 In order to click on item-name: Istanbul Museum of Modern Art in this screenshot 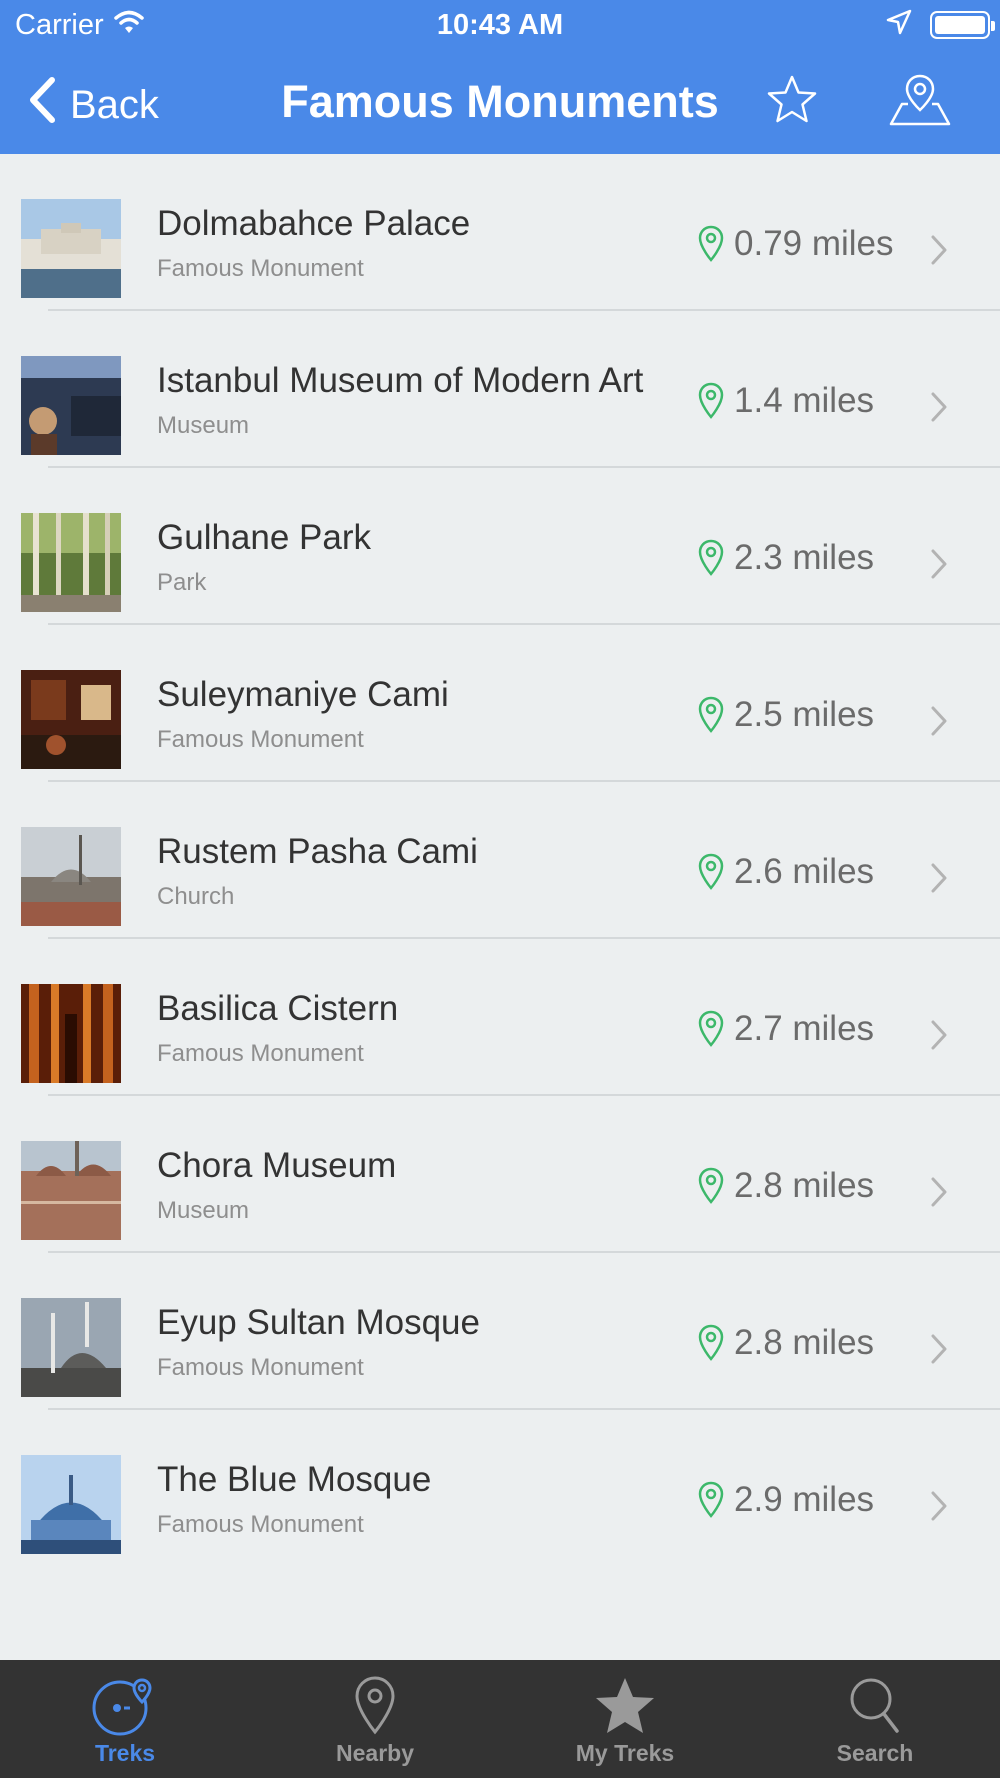, I will do `click(400, 380)`.